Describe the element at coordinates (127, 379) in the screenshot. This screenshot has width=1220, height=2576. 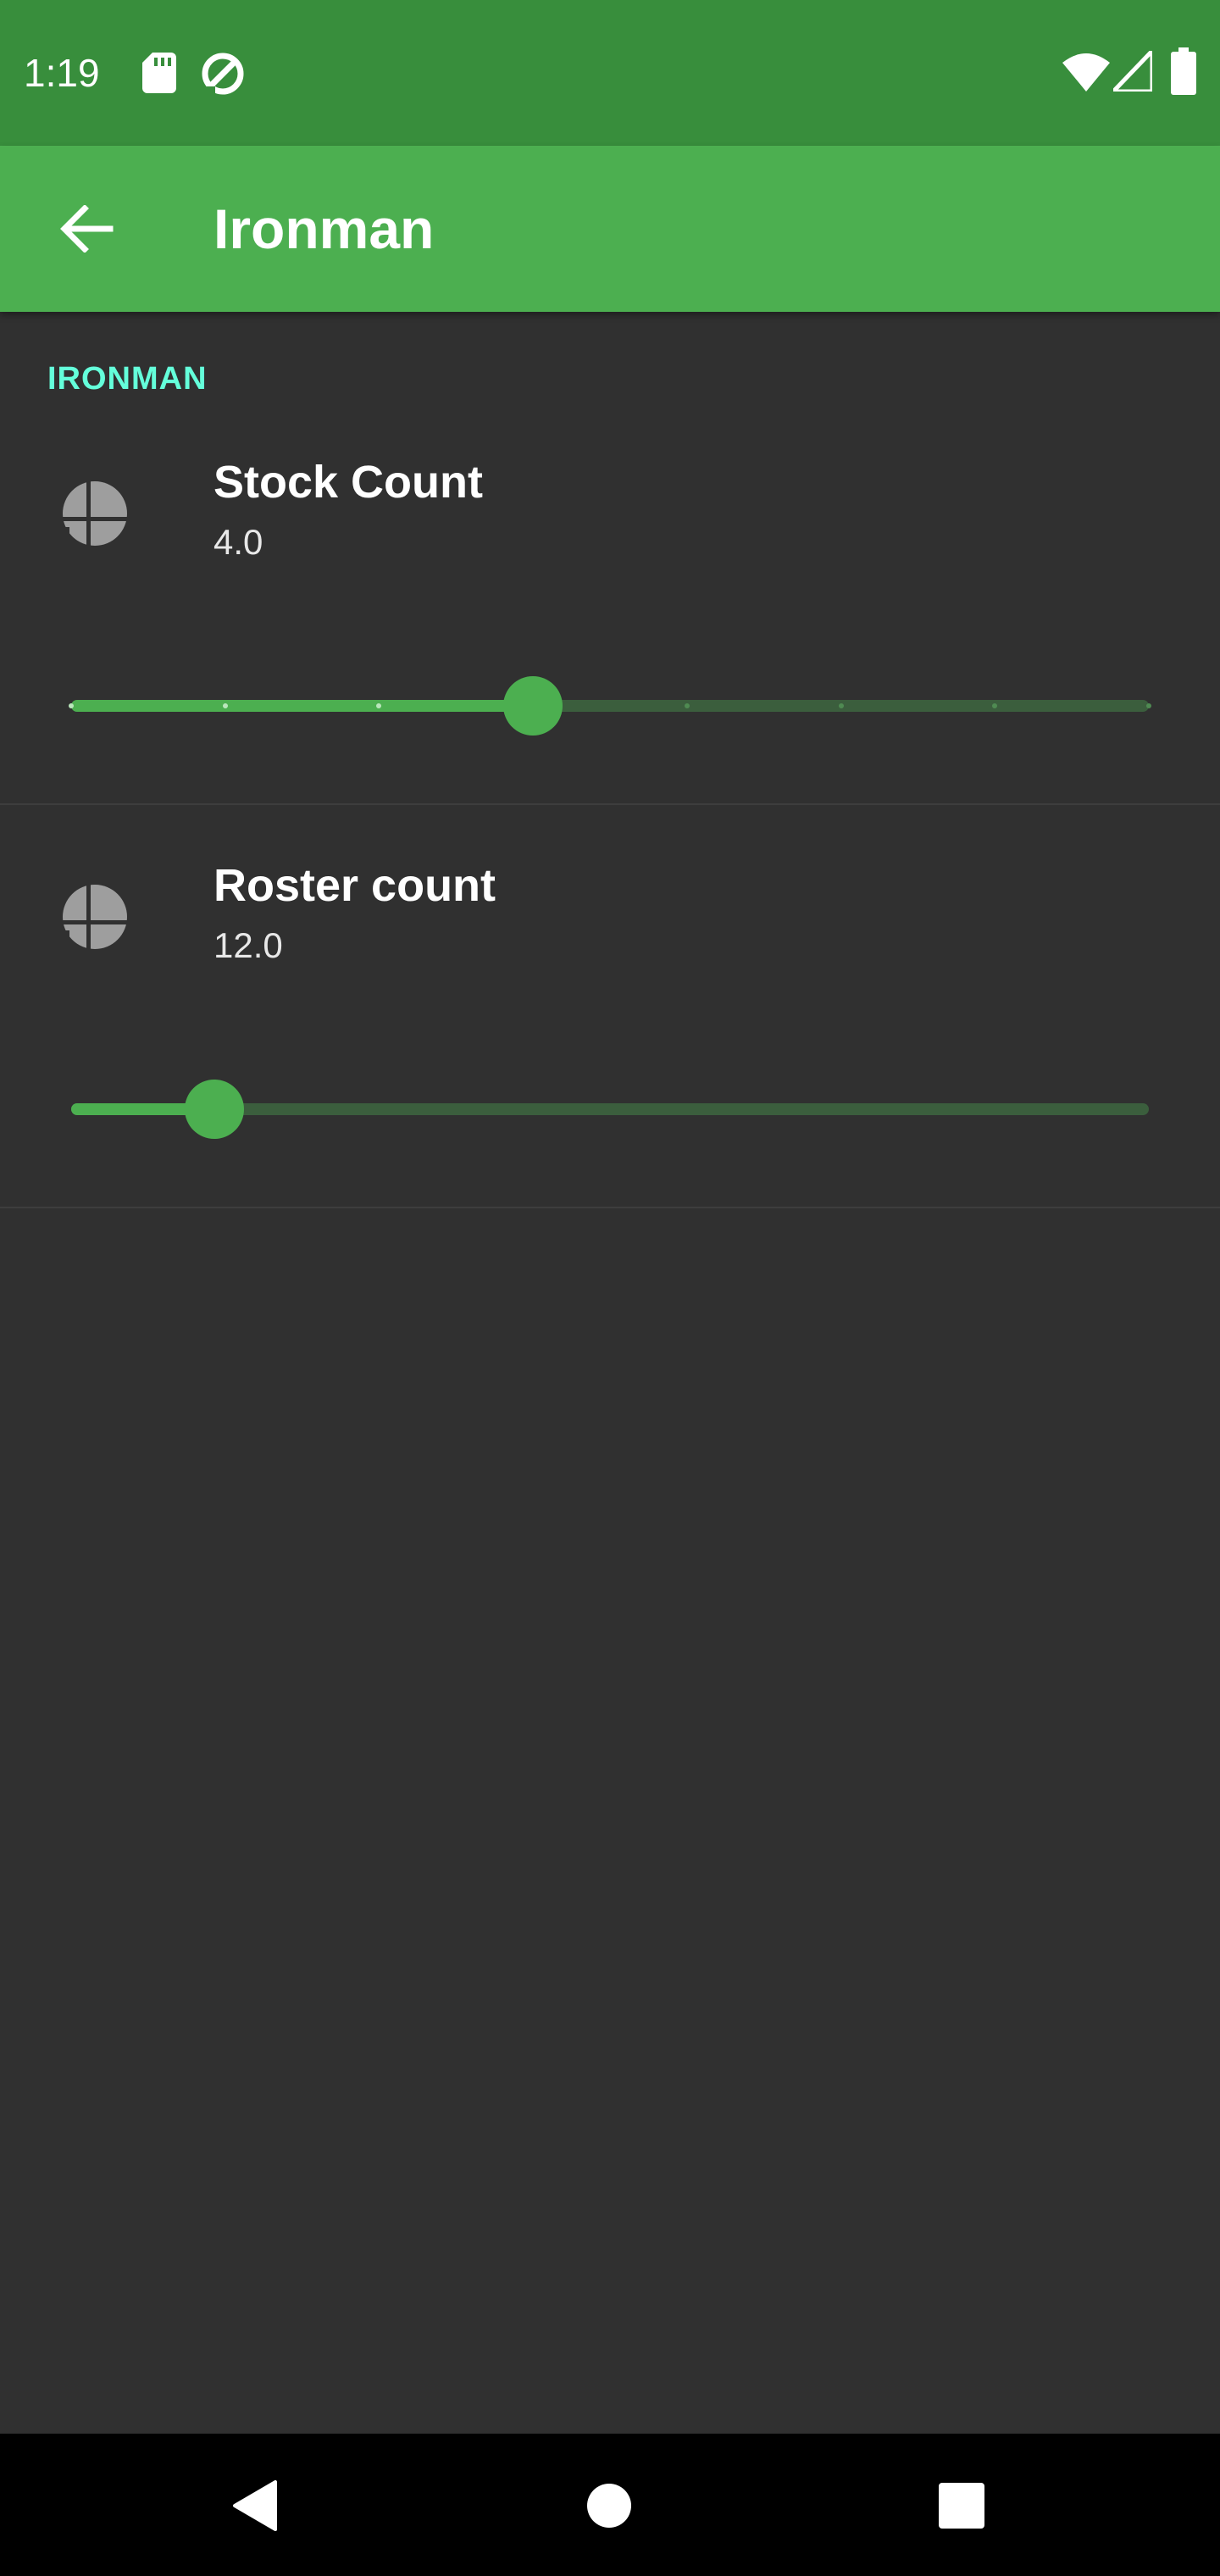
I see `section-header: IRONMAN` at that location.